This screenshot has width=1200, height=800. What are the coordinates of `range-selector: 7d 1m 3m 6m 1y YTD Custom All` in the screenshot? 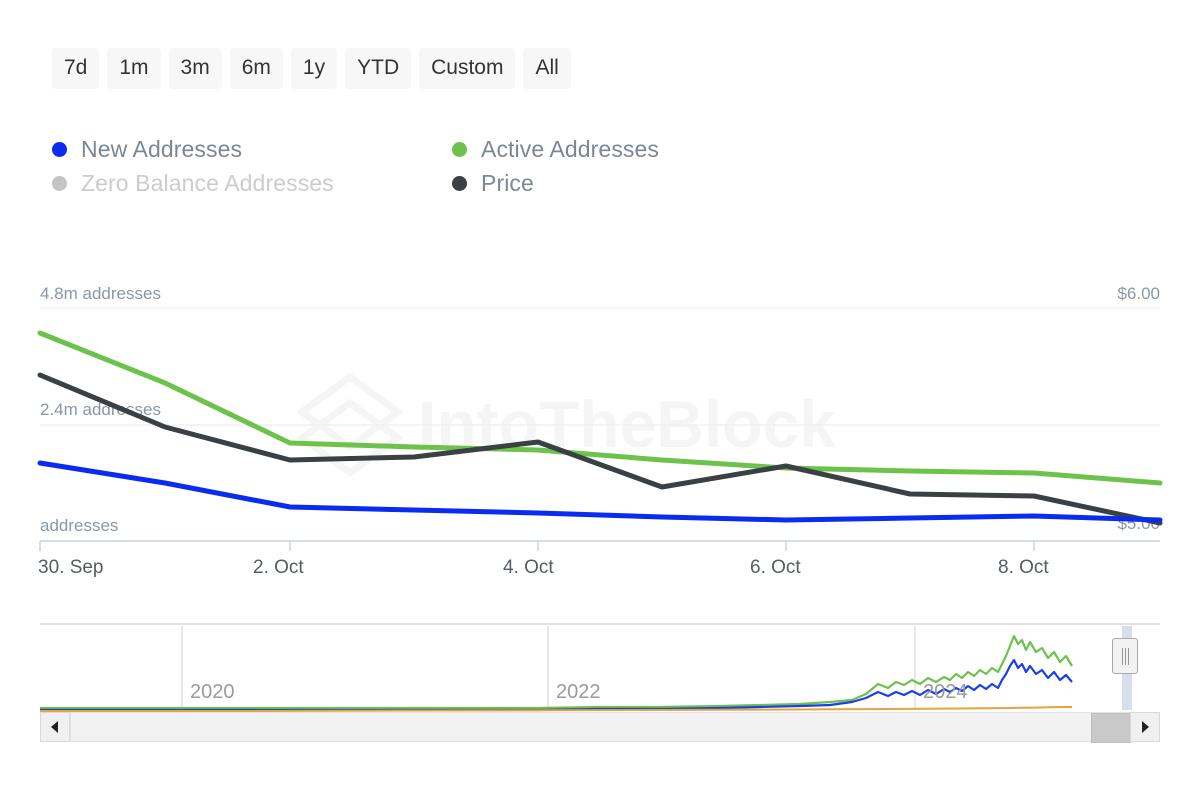 It's located at (311, 68).